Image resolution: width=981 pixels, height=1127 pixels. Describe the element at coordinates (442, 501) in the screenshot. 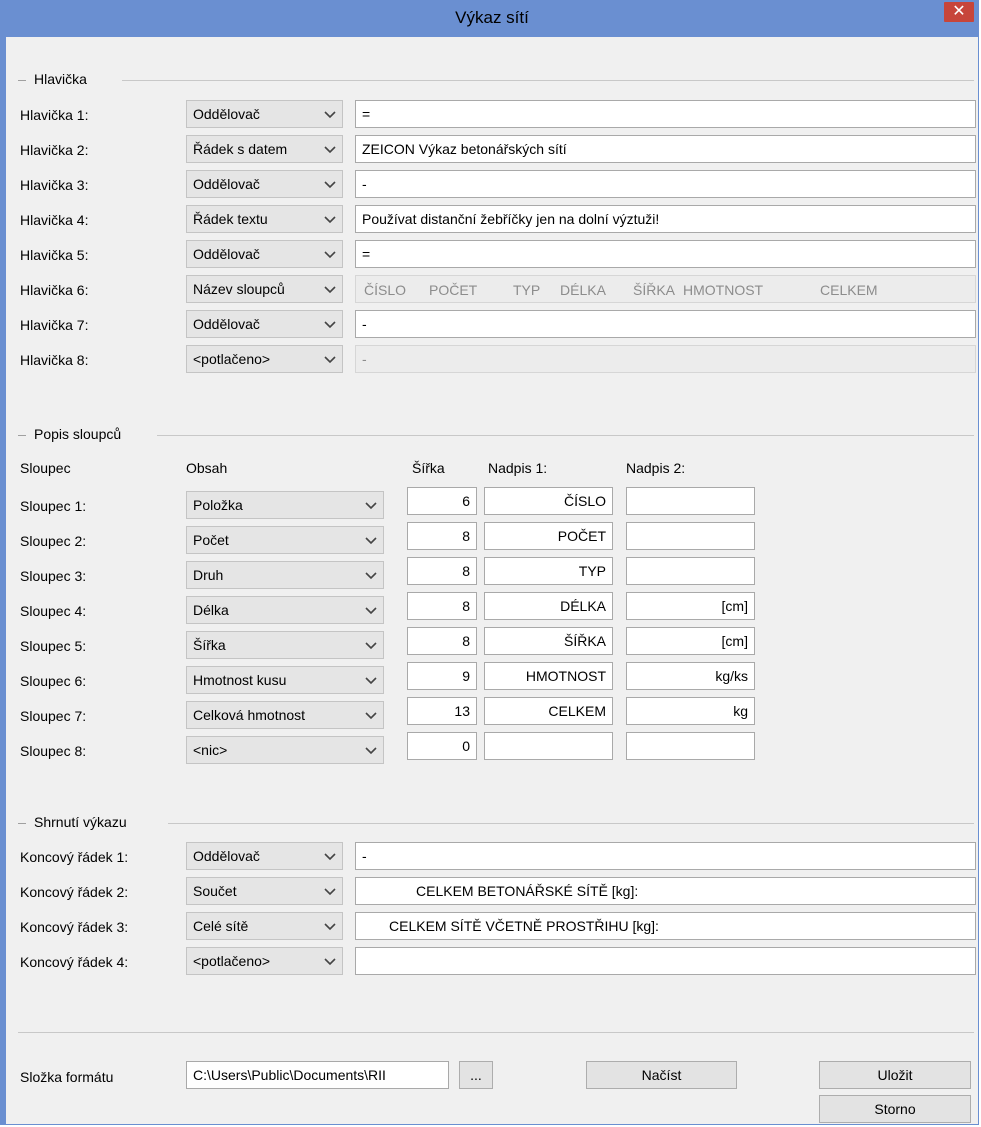

I see `sloupec-width-1: 6` at that location.